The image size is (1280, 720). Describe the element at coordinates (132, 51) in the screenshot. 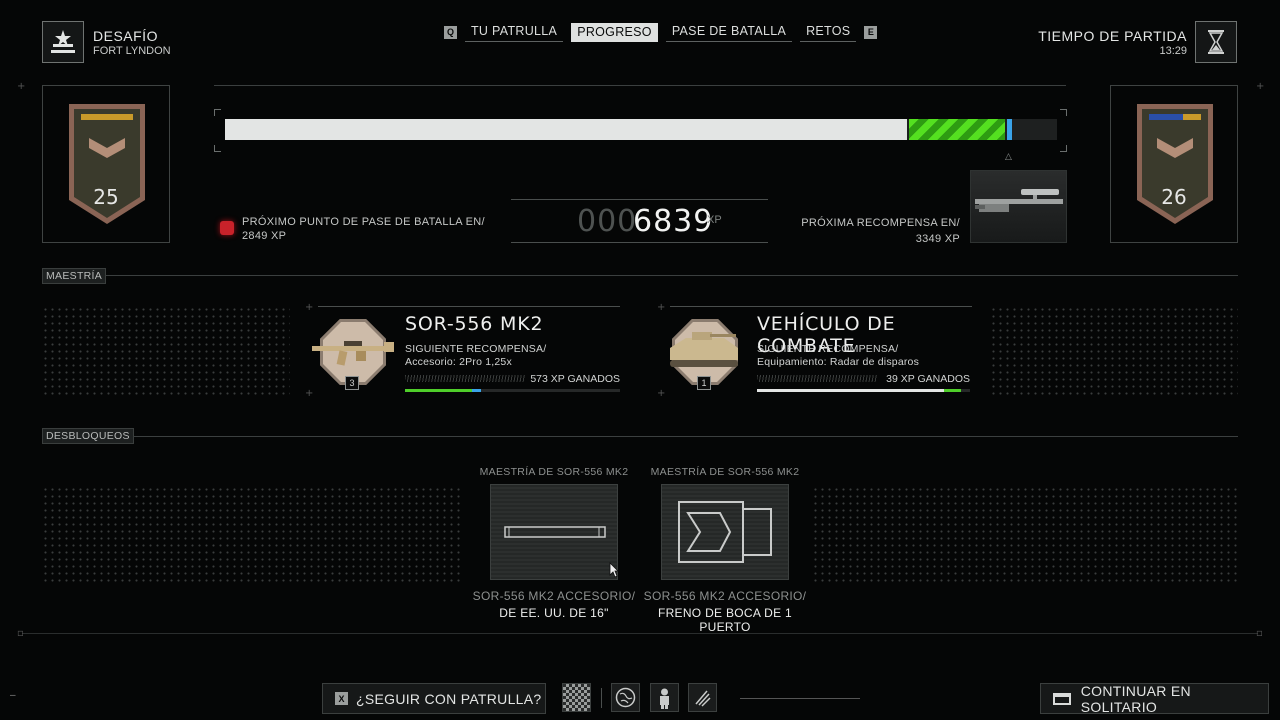

I see `map-name: FORT LYNDON` at that location.